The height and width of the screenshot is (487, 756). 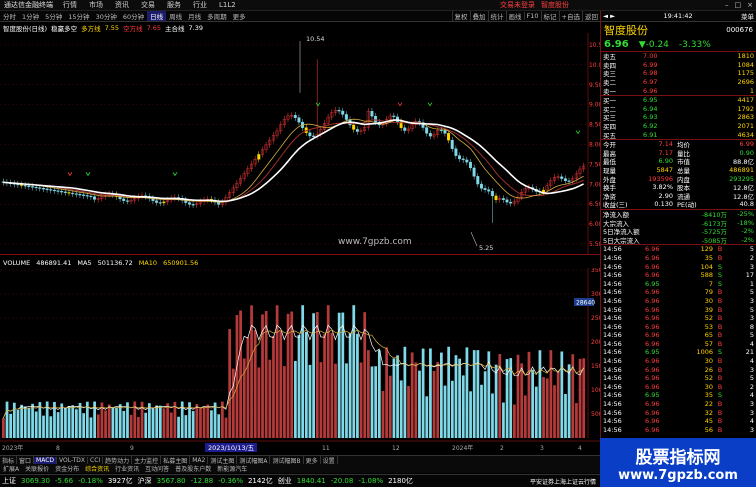 I want to click on price-change-pct: -3.33%, so click(x=694, y=44).